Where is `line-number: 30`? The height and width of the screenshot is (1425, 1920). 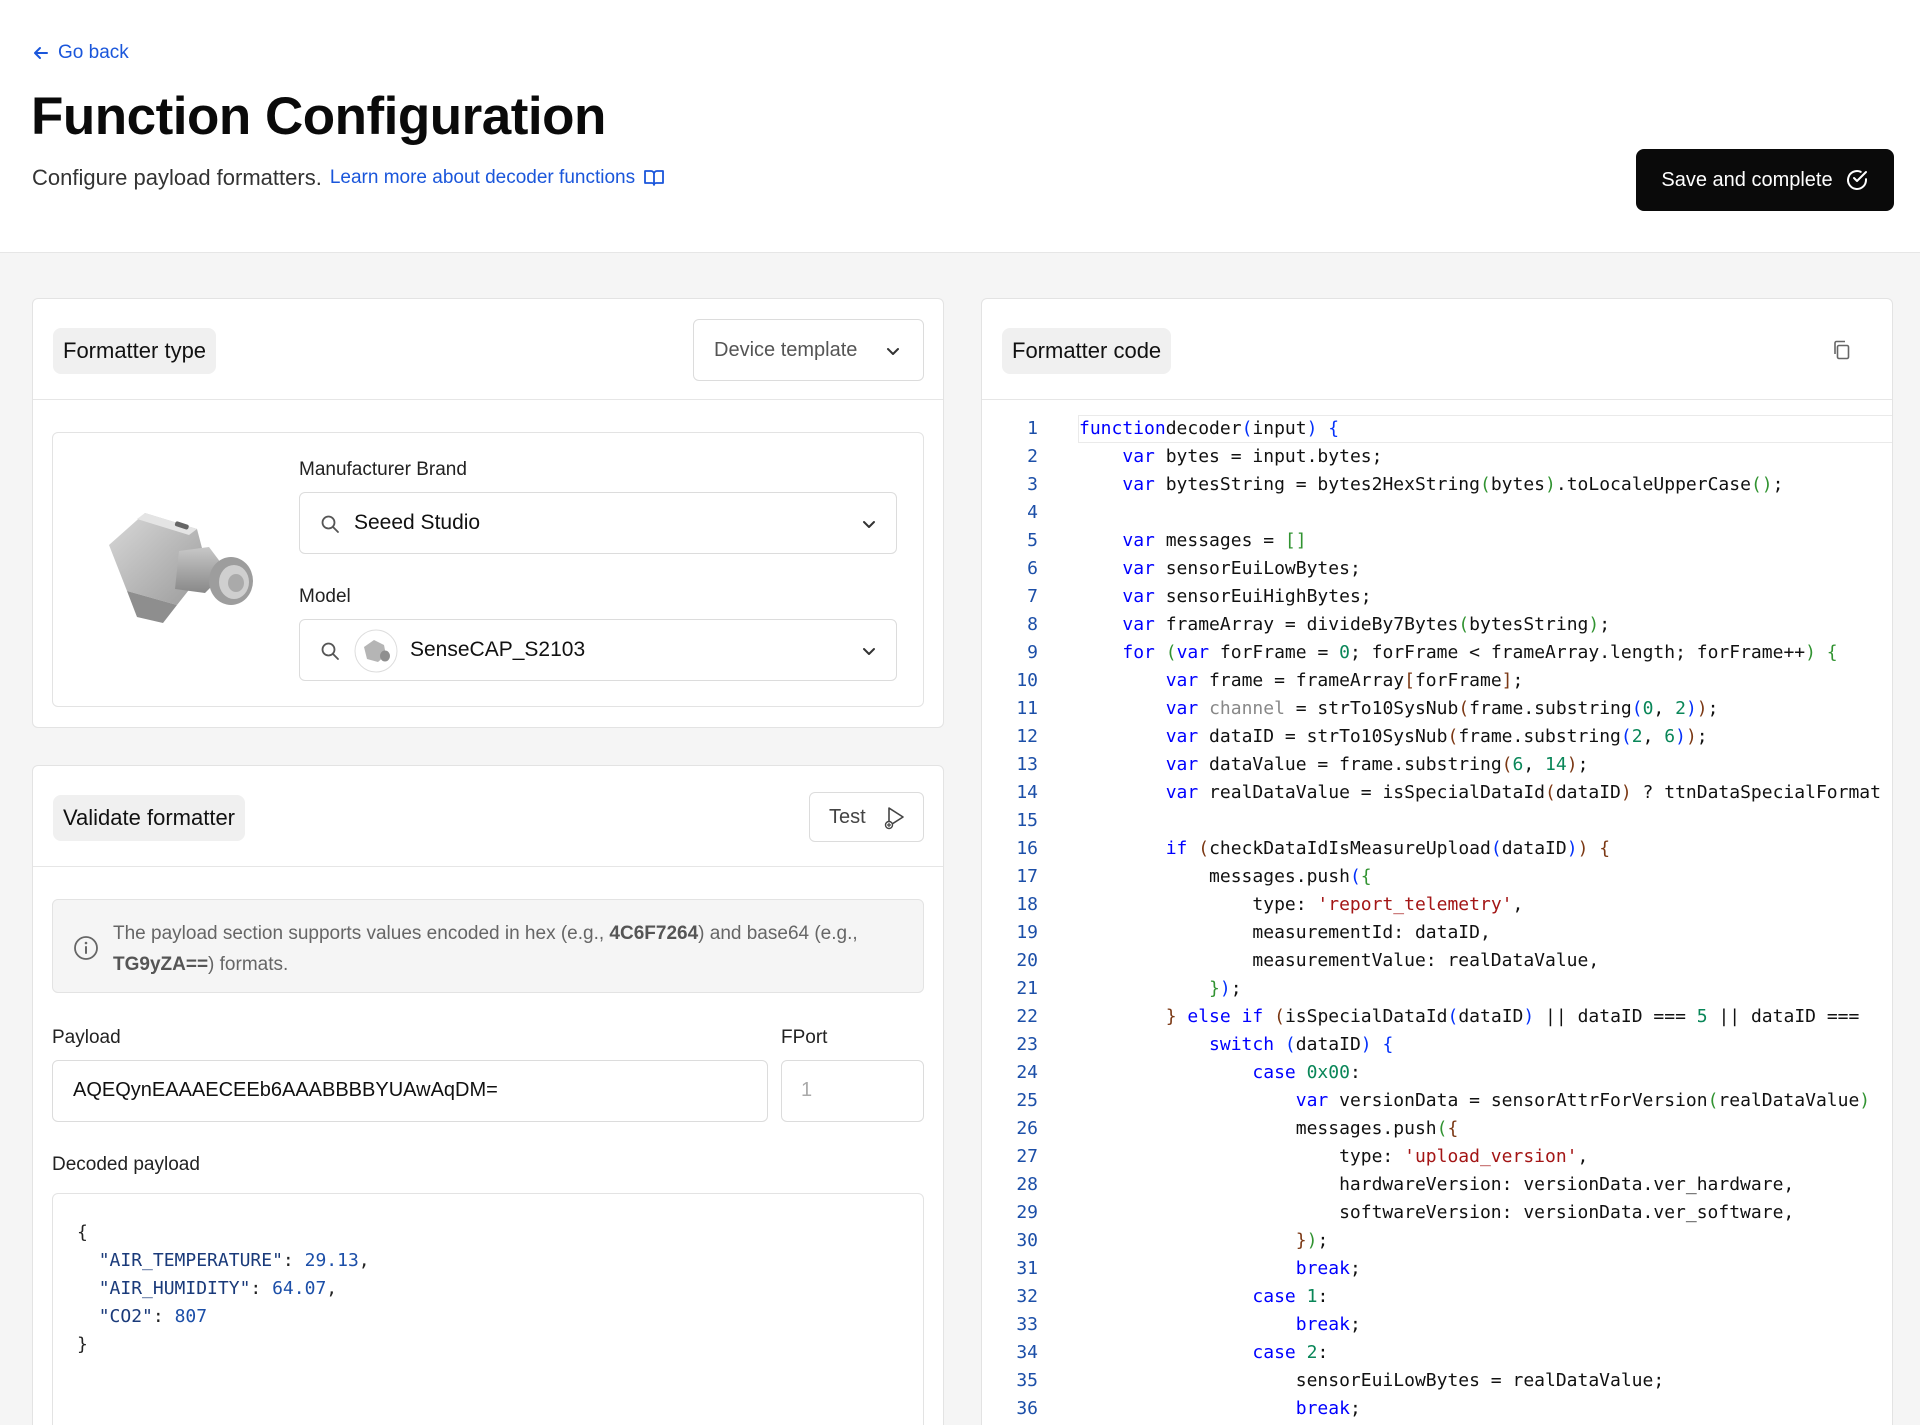
line-number: 30 is located at coordinates (1027, 1240).